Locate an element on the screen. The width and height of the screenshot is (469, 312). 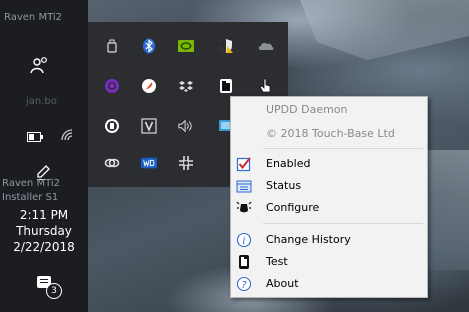
touch-app-icon is located at coordinates (112, 126).